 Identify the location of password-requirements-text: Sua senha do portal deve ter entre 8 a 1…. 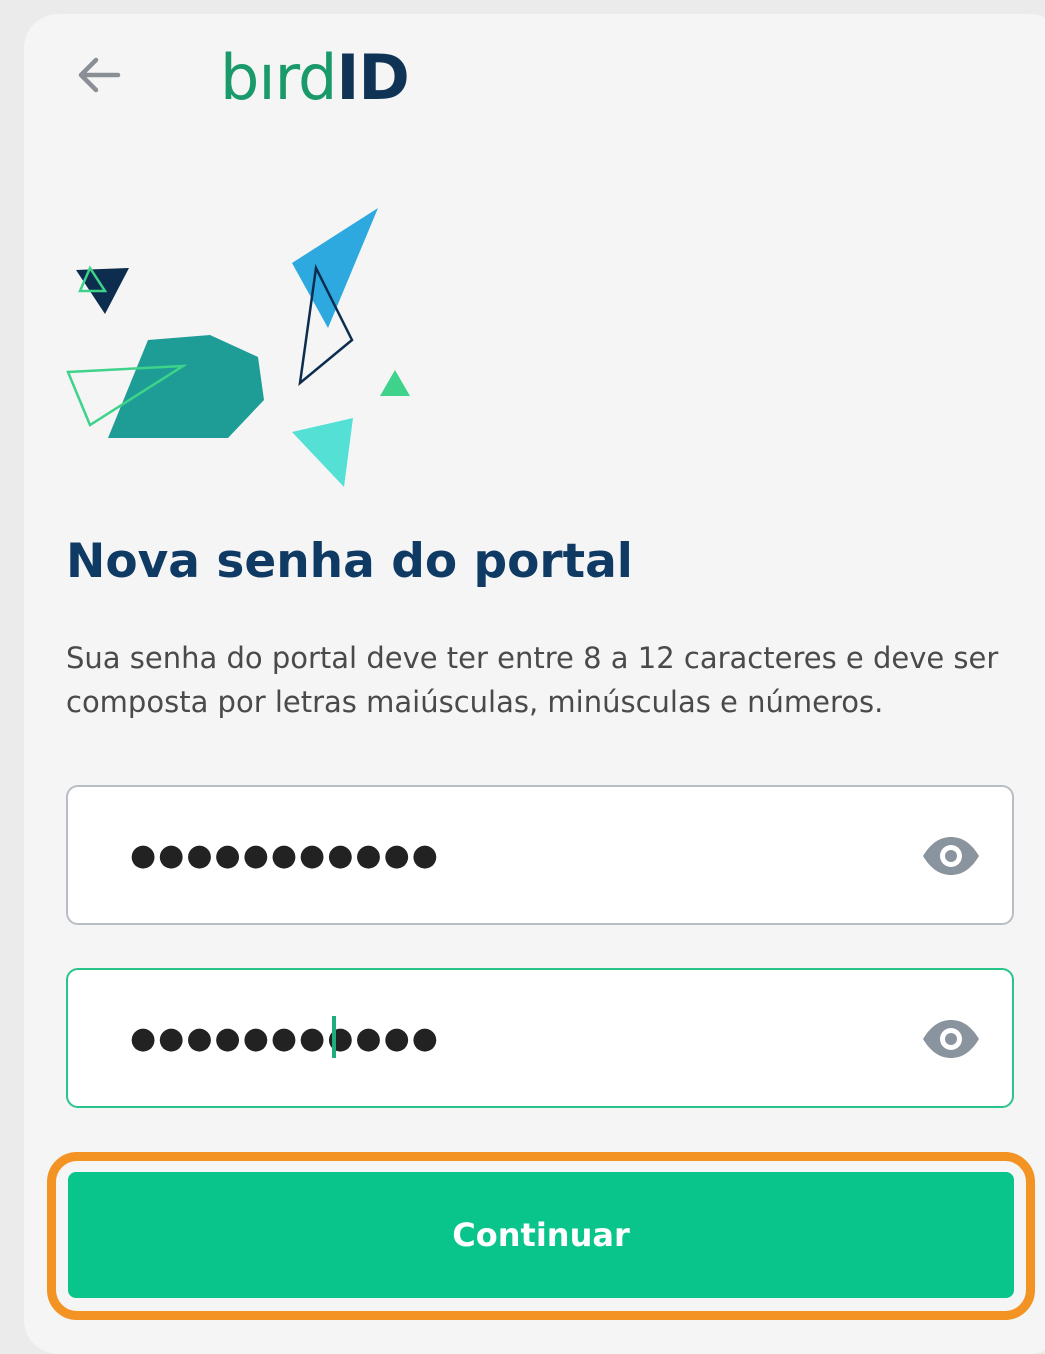
(532, 680).